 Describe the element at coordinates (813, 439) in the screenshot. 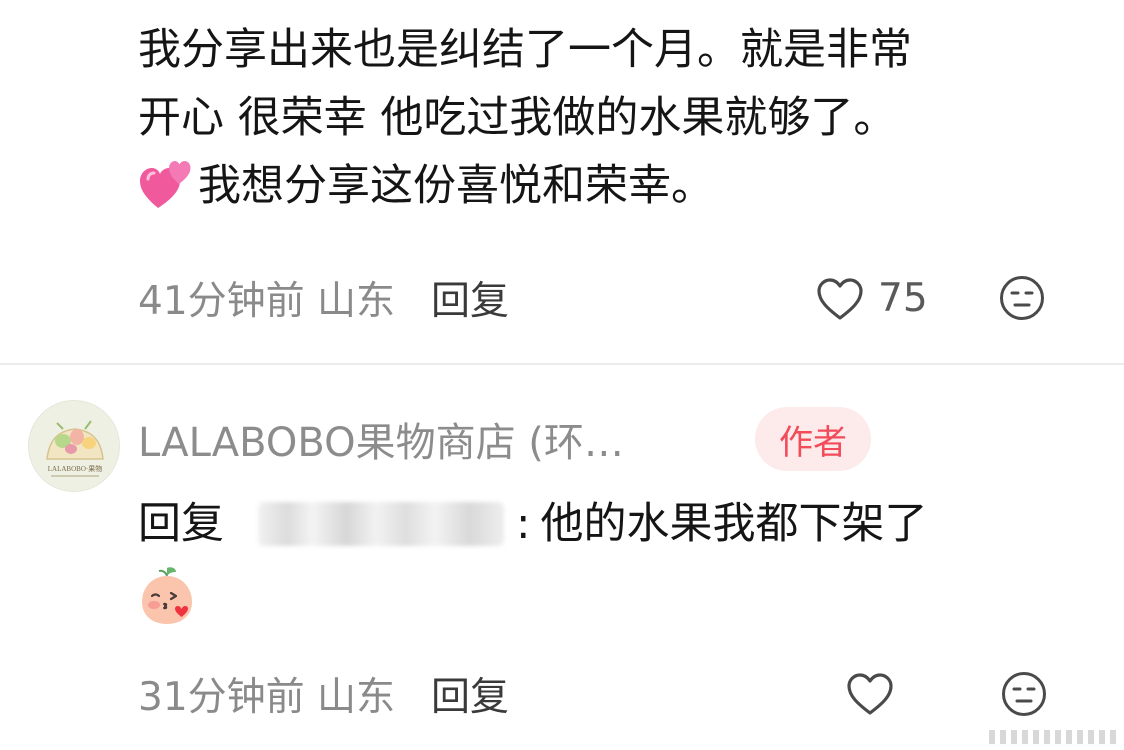

I see `author-badge: 作者` at that location.